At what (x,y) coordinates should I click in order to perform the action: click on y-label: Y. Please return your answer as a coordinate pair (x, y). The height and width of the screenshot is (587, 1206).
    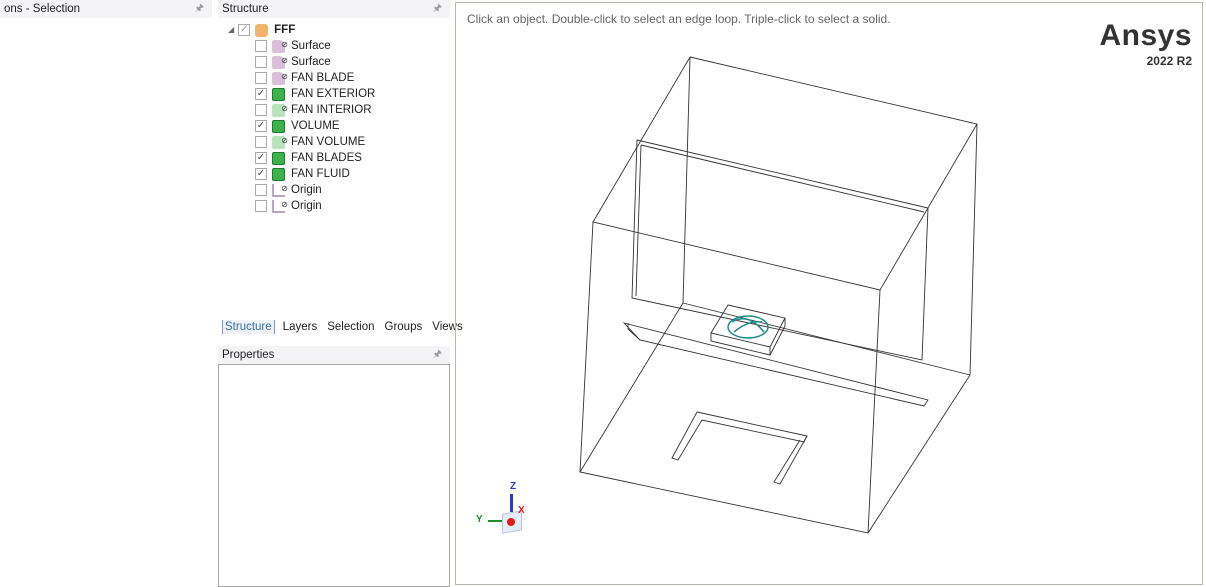
    Looking at the image, I should click on (479, 519).